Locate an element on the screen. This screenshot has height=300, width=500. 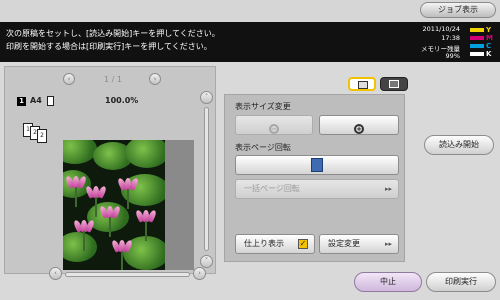
top-strip: ジョブ表示 is located at coordinates (250, 11).